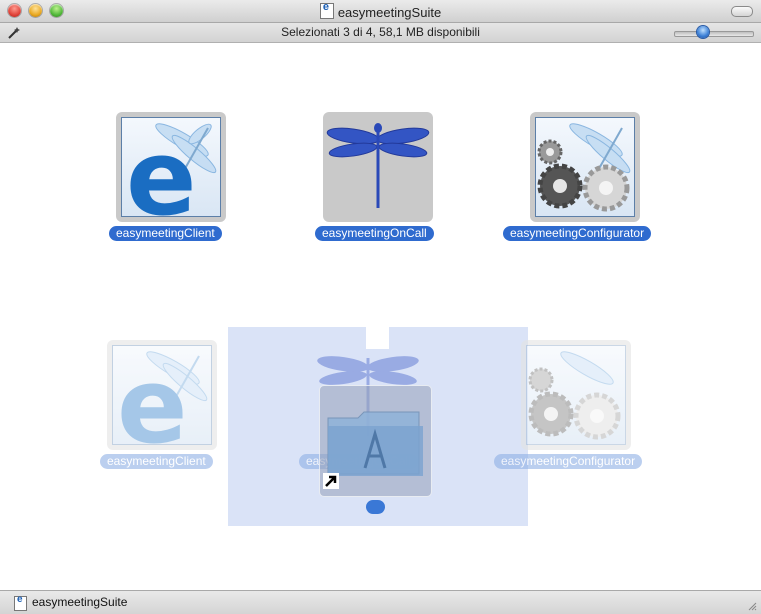  I want to click on icon-size-slider-knob, so click(703, 32).